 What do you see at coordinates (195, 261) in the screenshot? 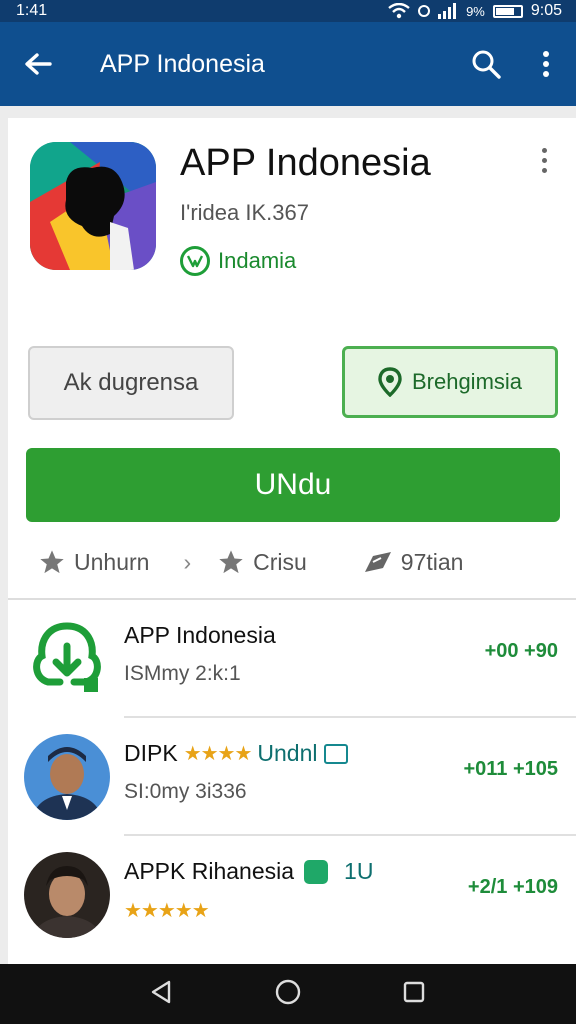
I see `verified-badge-icon` at bounding box center [195, 261].